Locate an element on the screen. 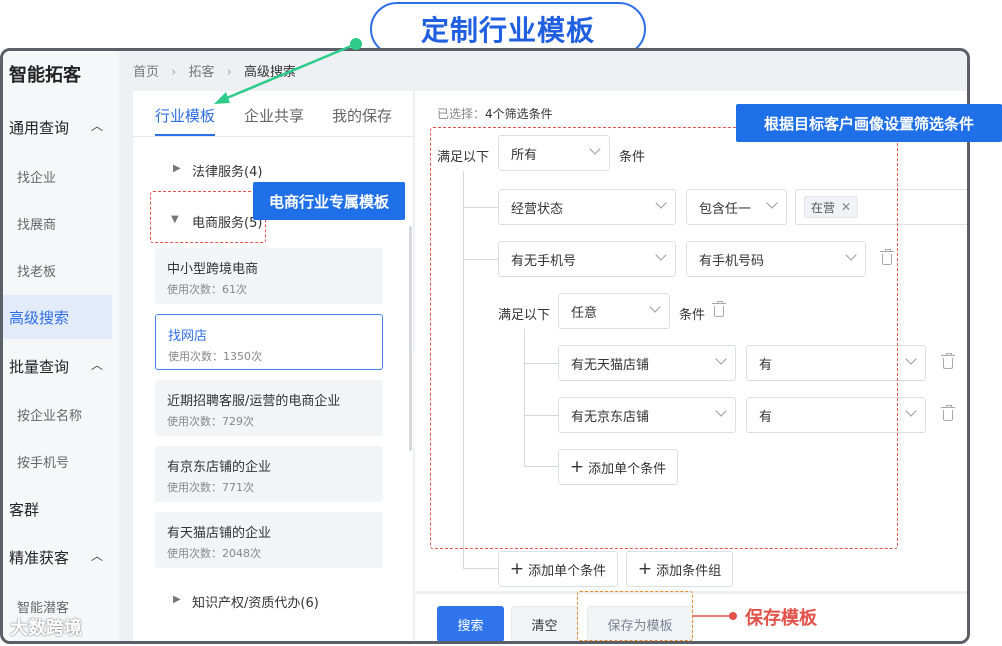 This screenshot has height=646, width=1002. arrow-head-icon is located at coordinates (222, 98).